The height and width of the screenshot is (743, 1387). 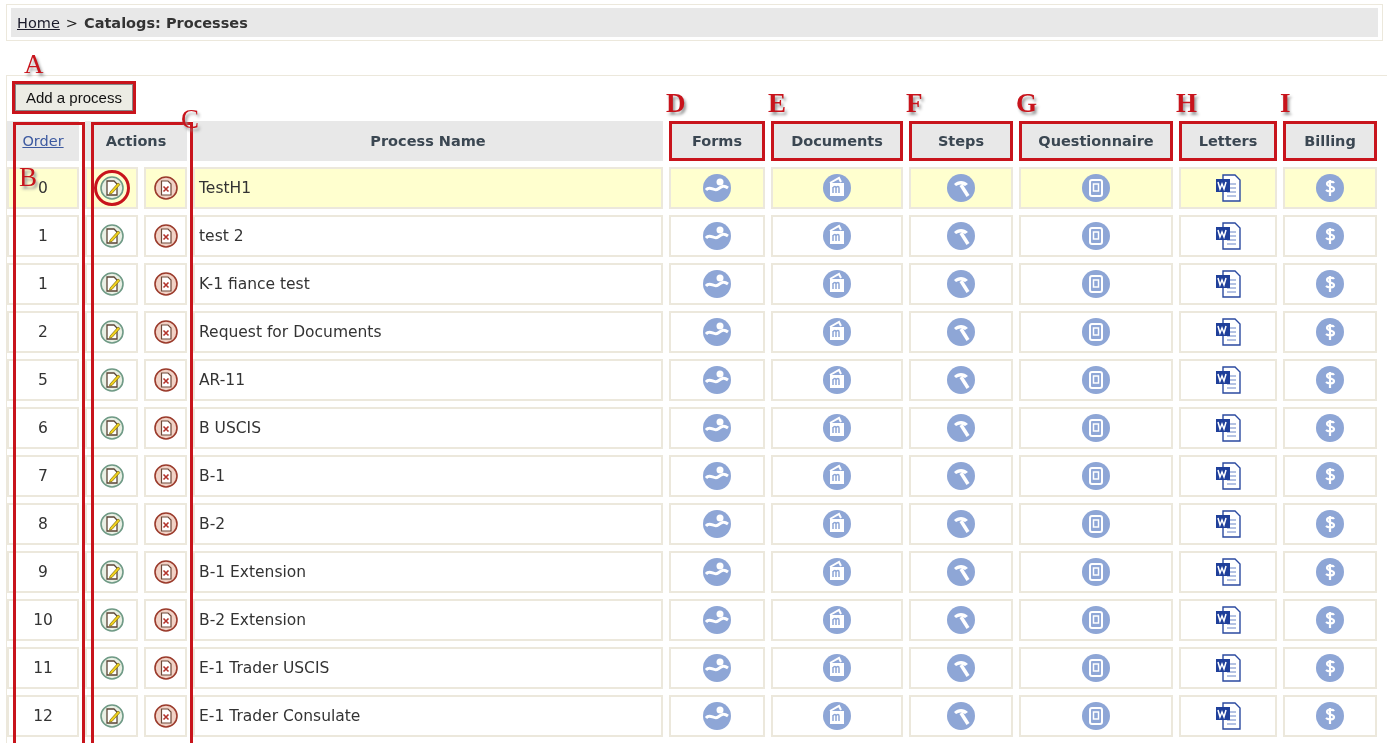 I want to click on add-process-button: Add a process, so click(x=74, y=97).